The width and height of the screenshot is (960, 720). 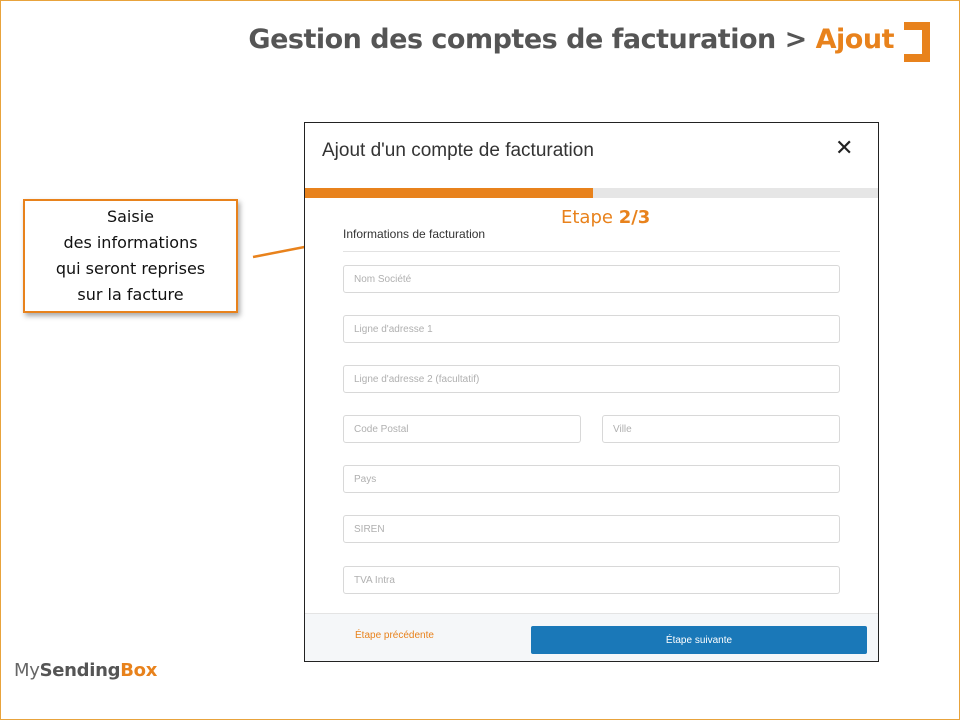 What do you see at coordinates (591, 279) in the screenshot?
I see `company-name-field` at bounding box center [591, 279].